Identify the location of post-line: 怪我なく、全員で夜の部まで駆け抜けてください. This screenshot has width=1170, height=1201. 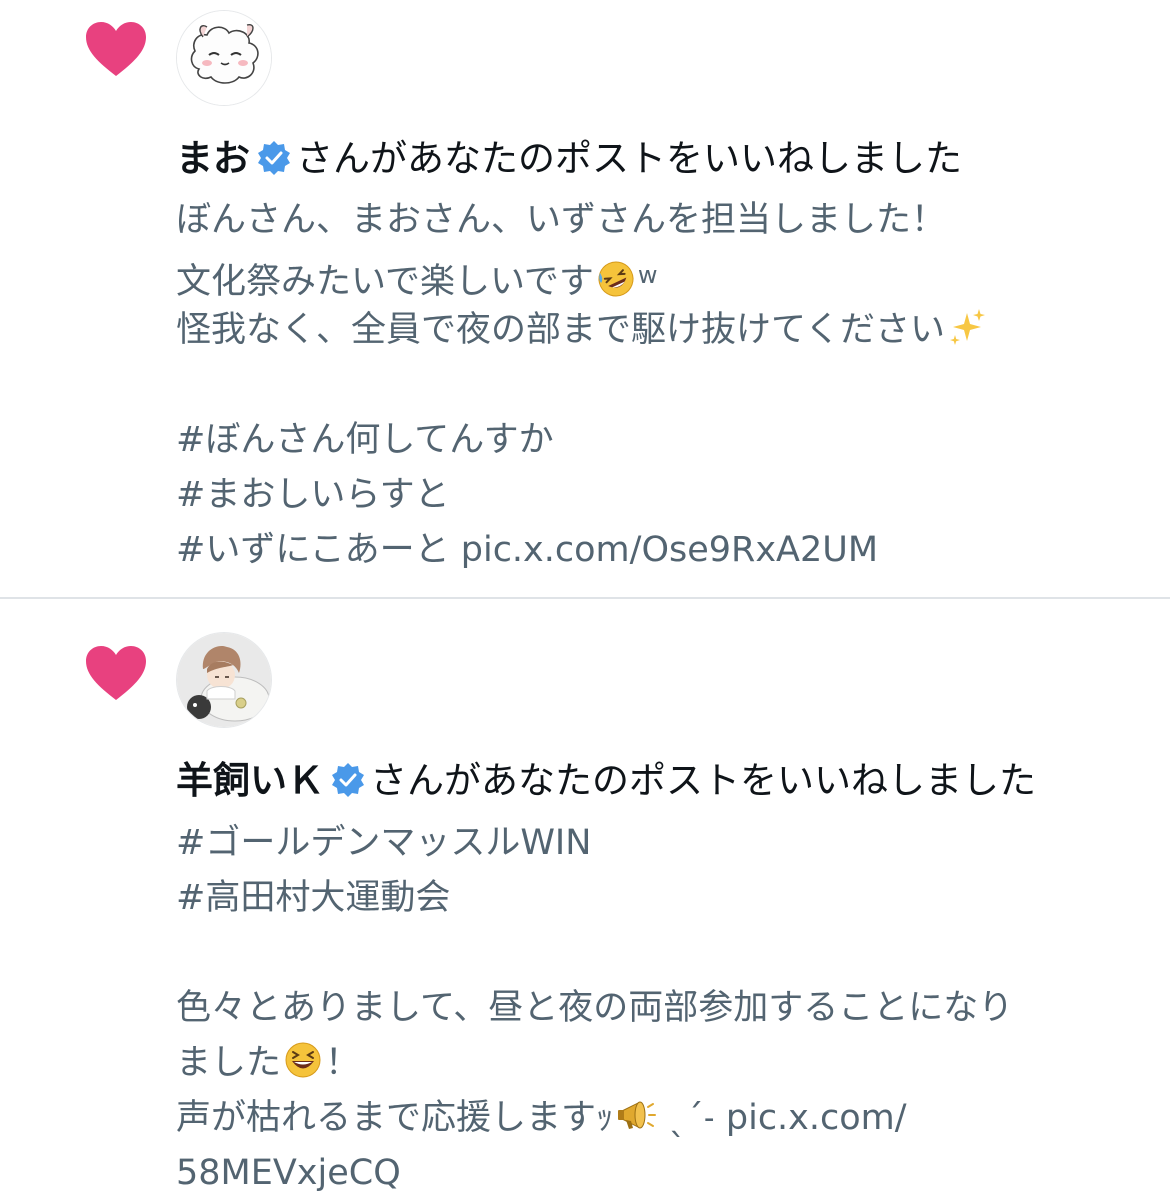
(656, 330).